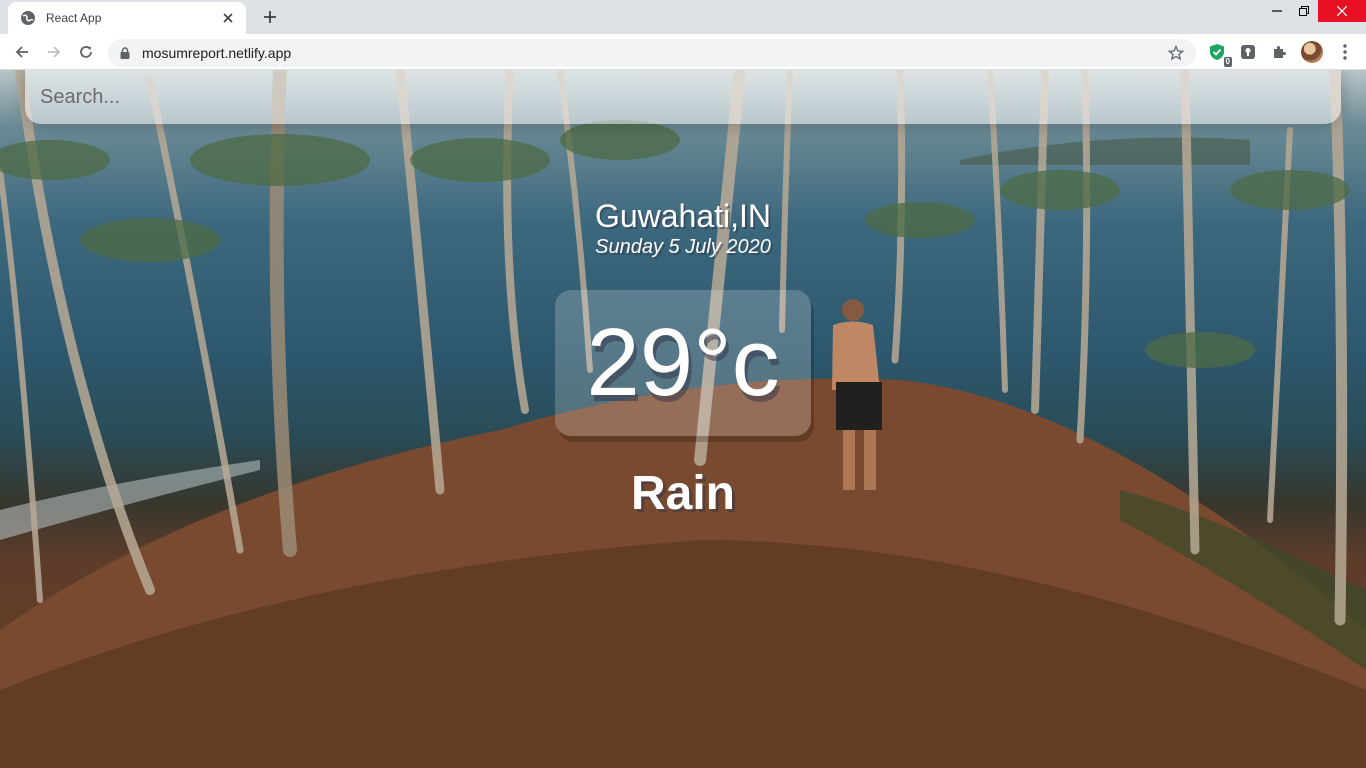 This screenshot has width=1366, height=768. What do you see at coordinates (228, 18) in the screenshot?
I see `tab-close-icon` at bounding box center [228, 18].